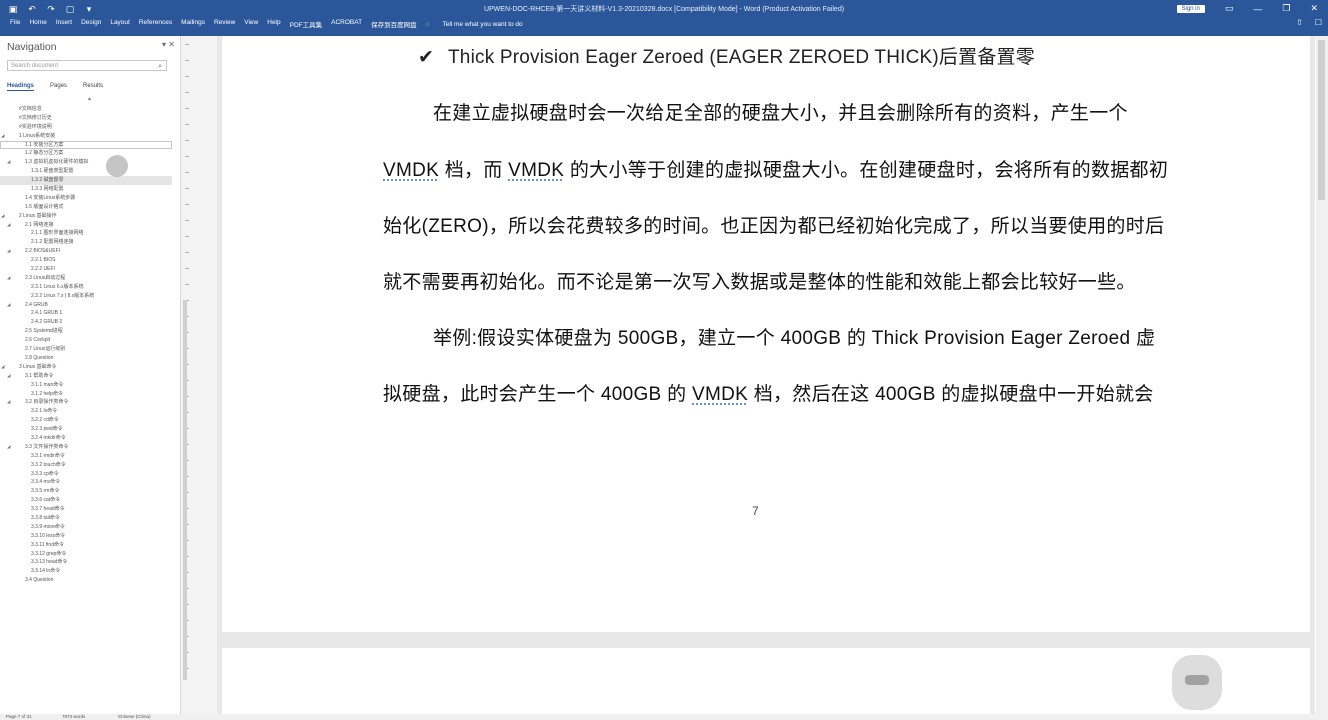  I want to click on nav-heading-item: ◢ 2 Linux 基础操作, so click(86, 216).